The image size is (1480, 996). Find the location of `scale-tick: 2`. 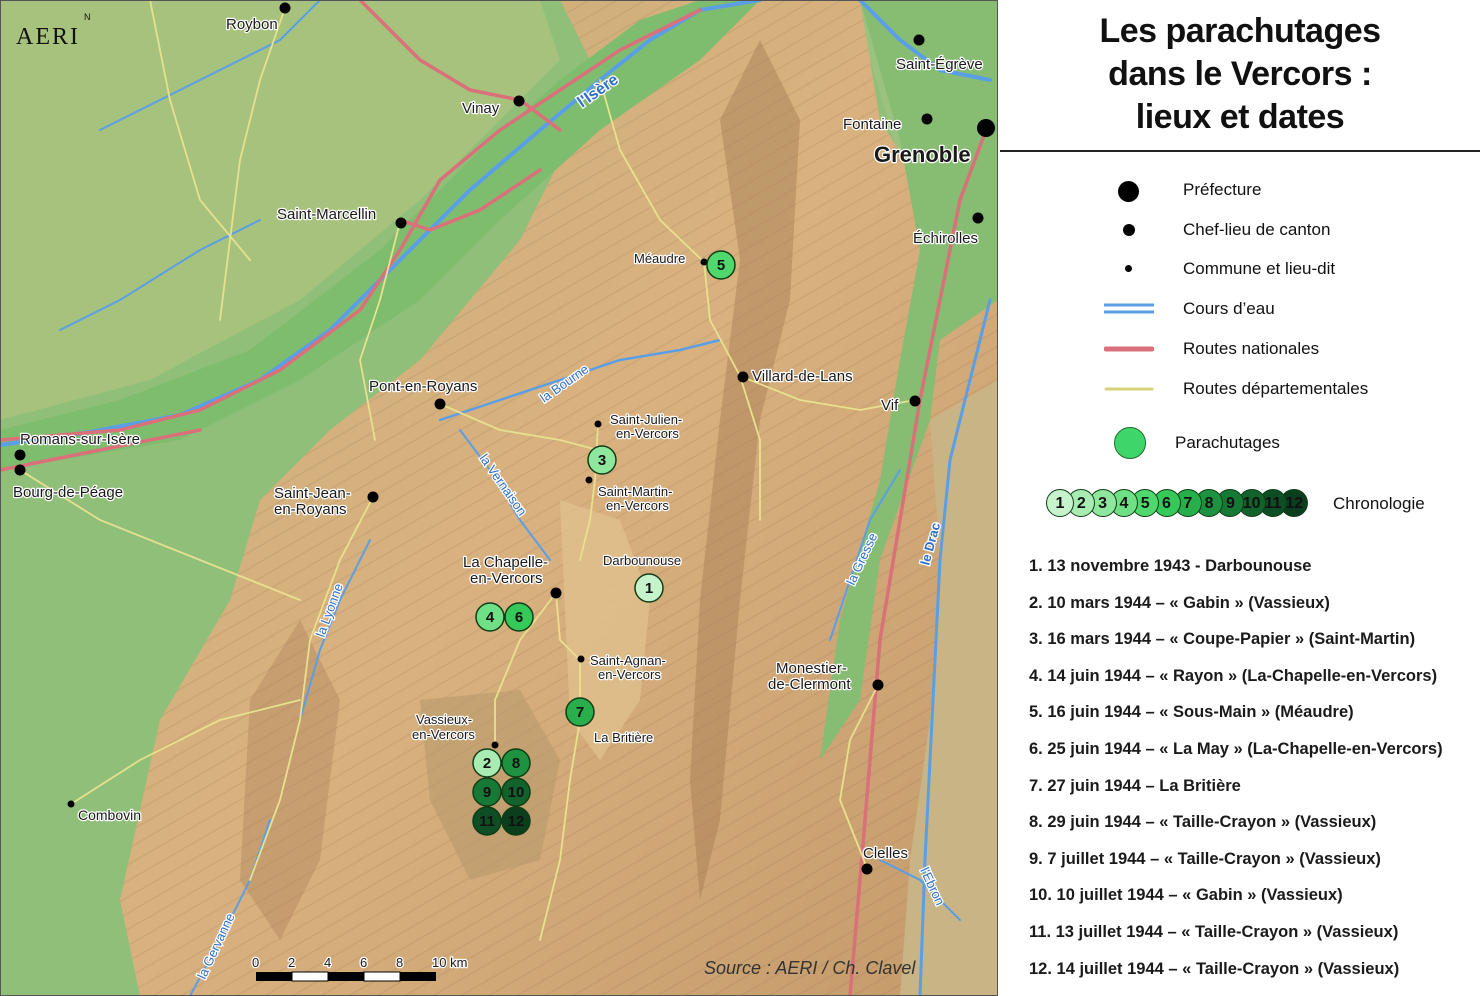

scale-tick: 2 is located at coordinates (291, 962).